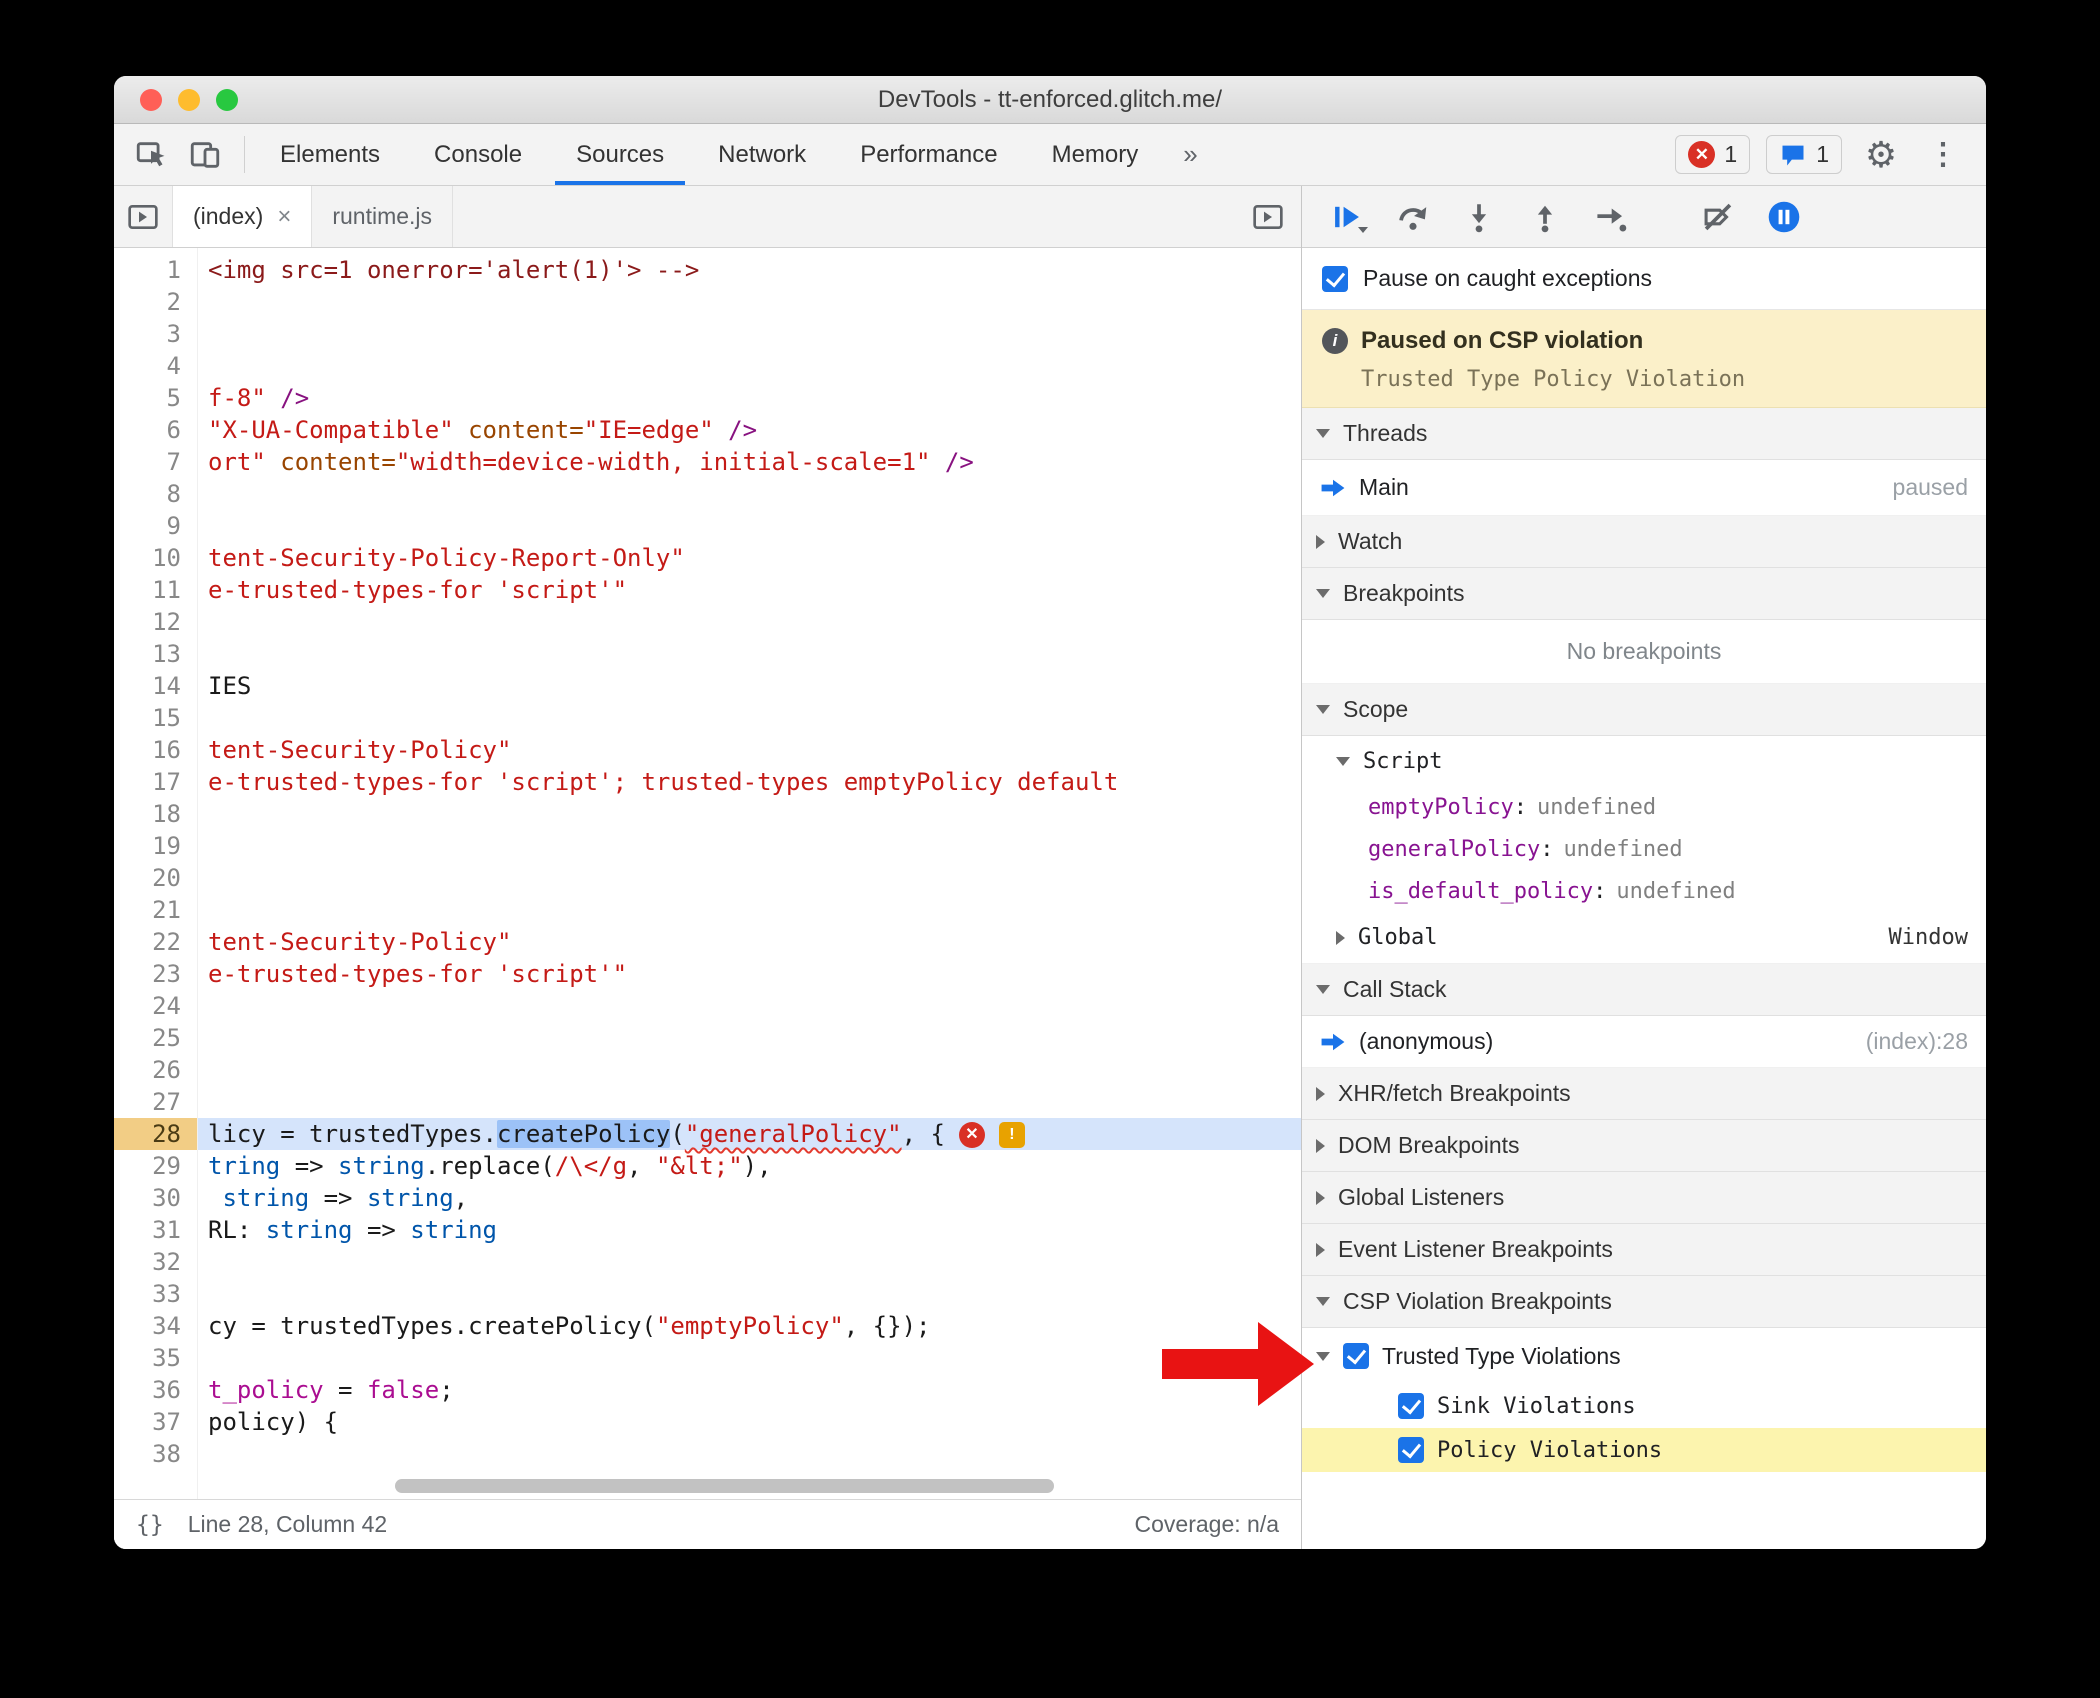  What do you see at coordinates (1804, 154) in the screenshot?
I see `issues-badge: 1` at bounding box center [1804, 154].